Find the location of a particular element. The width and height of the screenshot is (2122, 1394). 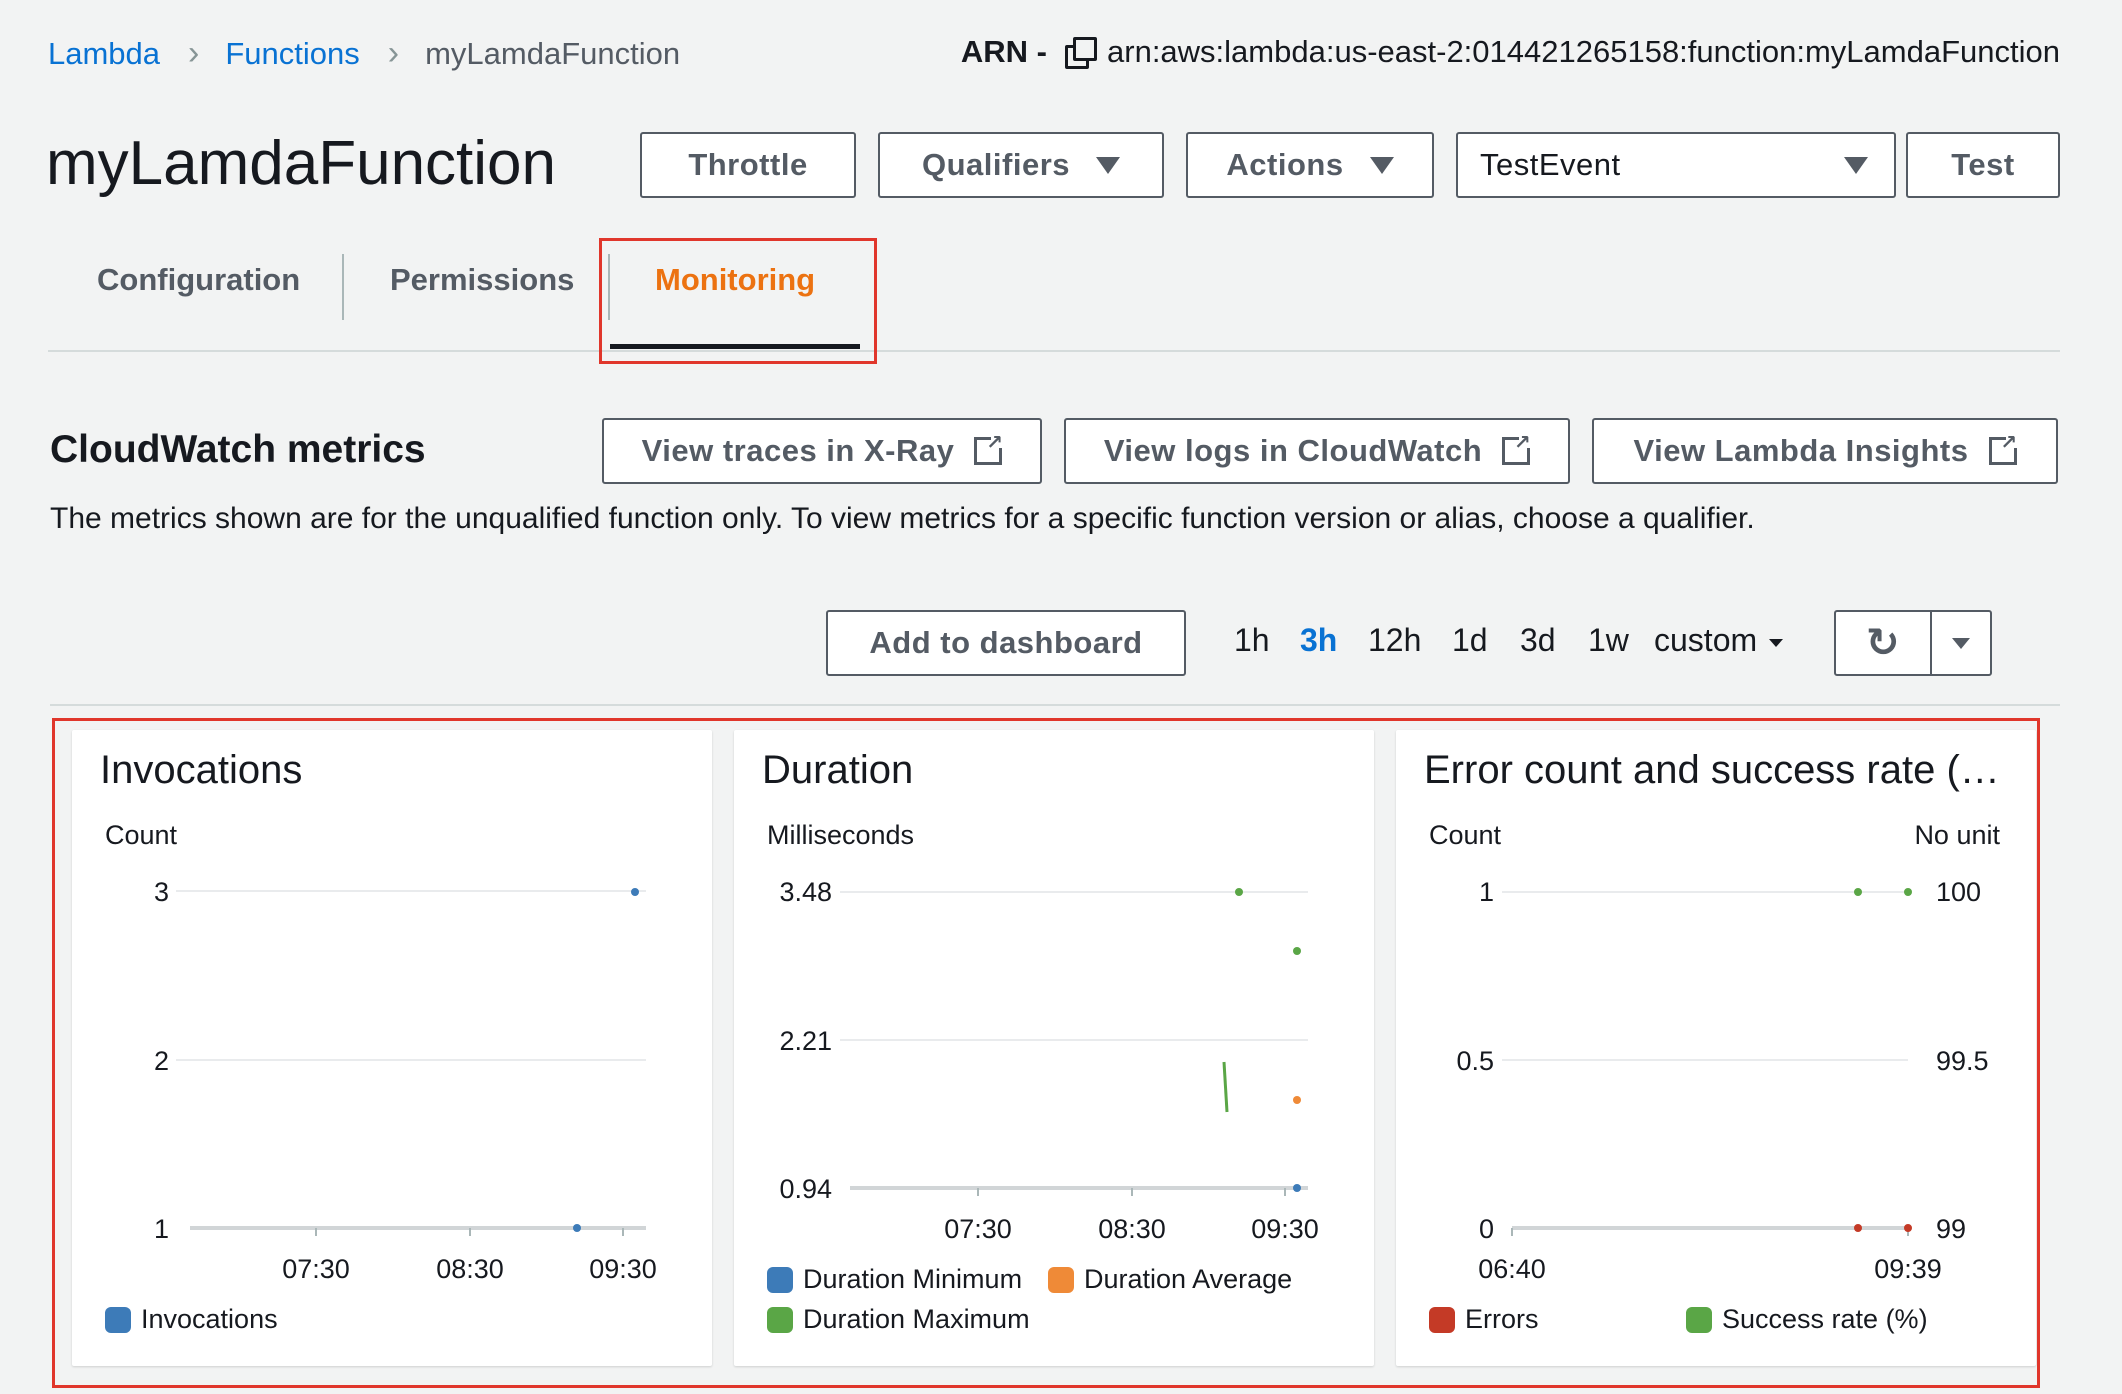

arn-label: ARN - is located at coordinates (1004, 51).